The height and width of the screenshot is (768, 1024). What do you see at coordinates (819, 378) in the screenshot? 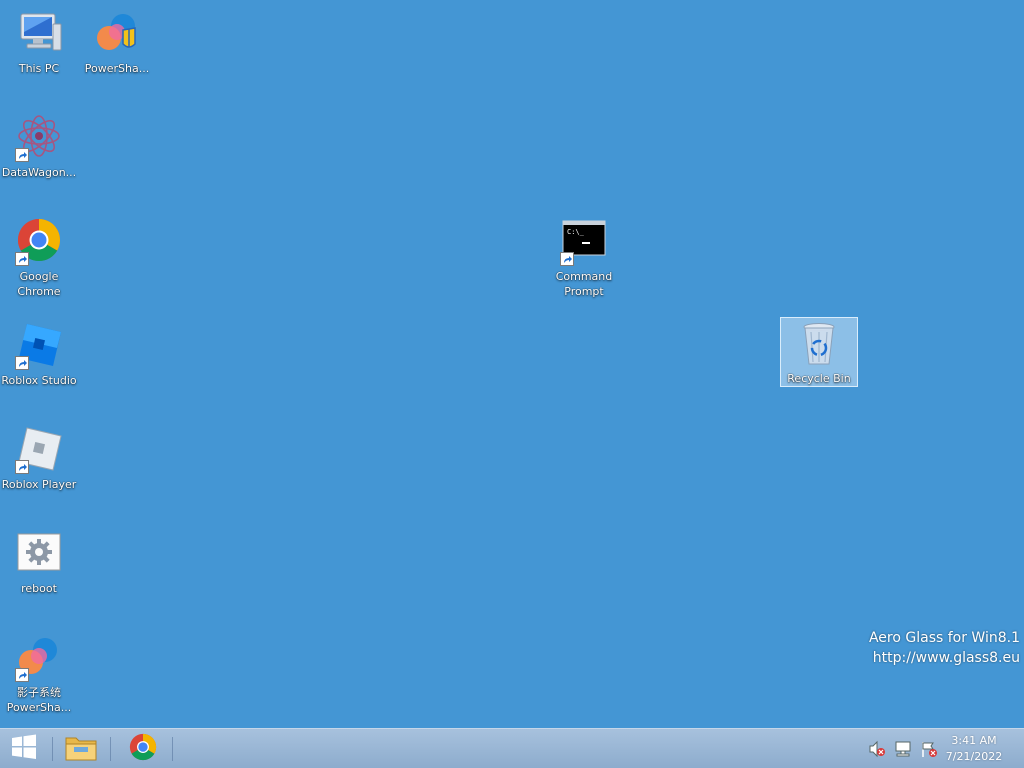
I see `desktop-icon-label: Recycle Bin` at bounding box center [819, 378].